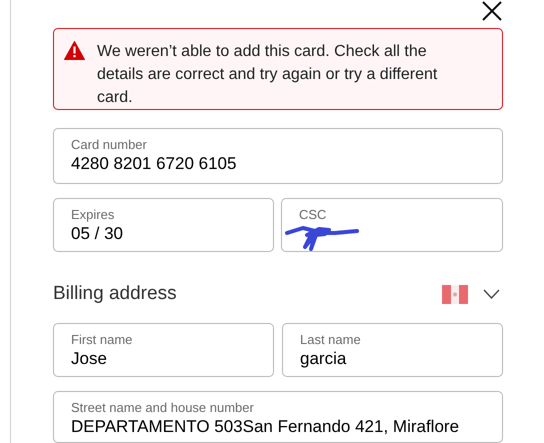 This screenshot has height=443, width=544. Describe the element at coordinates (491, 294) in the screenshot. I see `chevron-icon` at that location.